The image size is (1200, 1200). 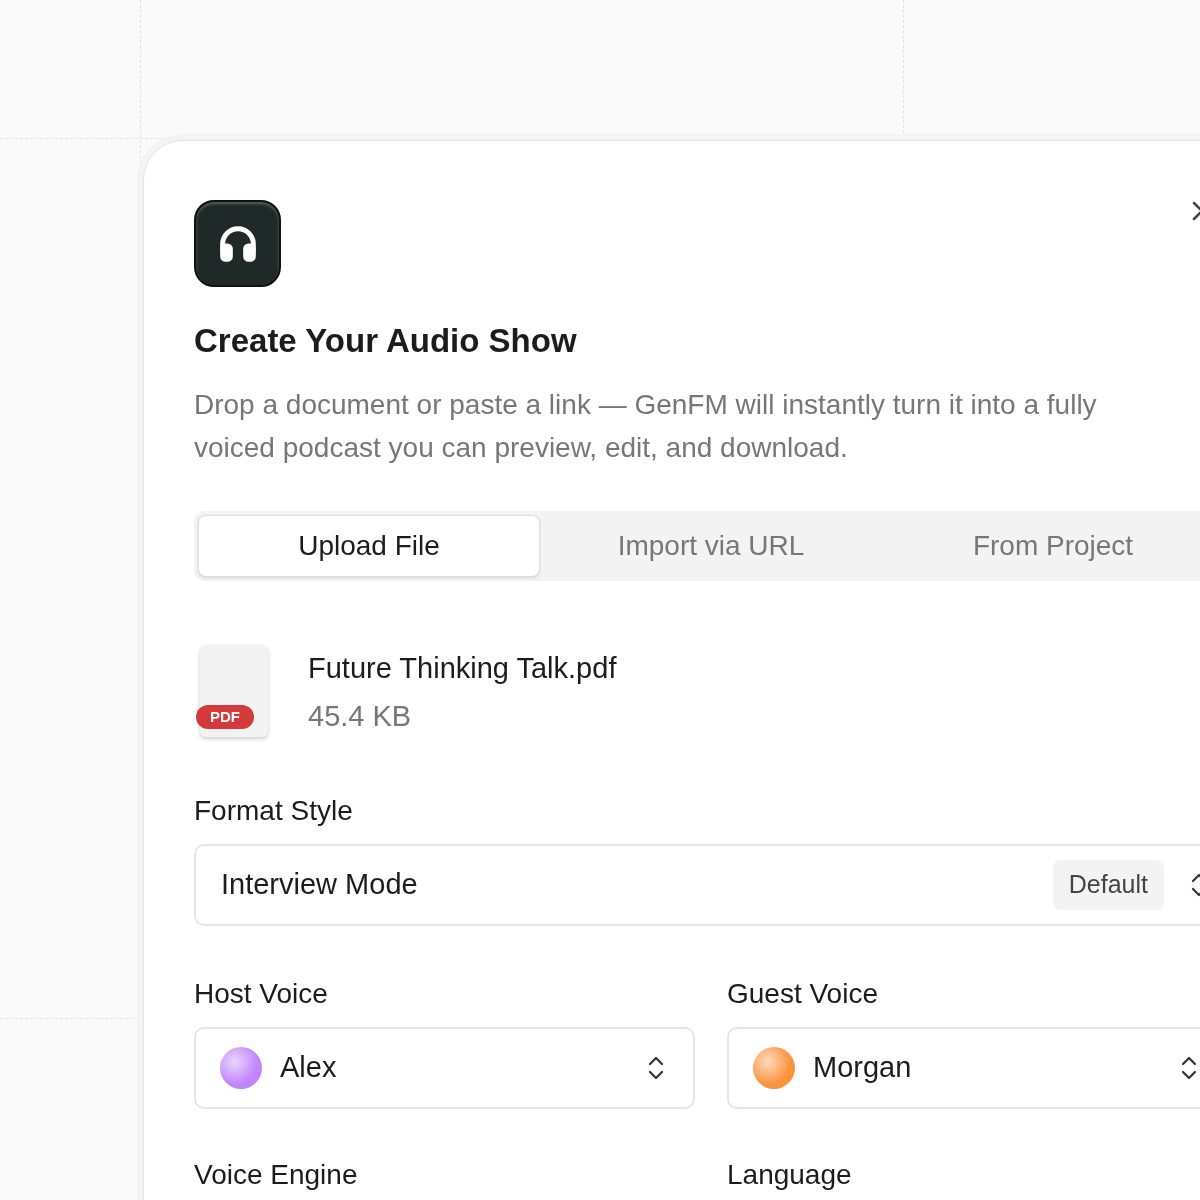 I want to click on field-label: Voice Engine, so click(x=276, y=1175).